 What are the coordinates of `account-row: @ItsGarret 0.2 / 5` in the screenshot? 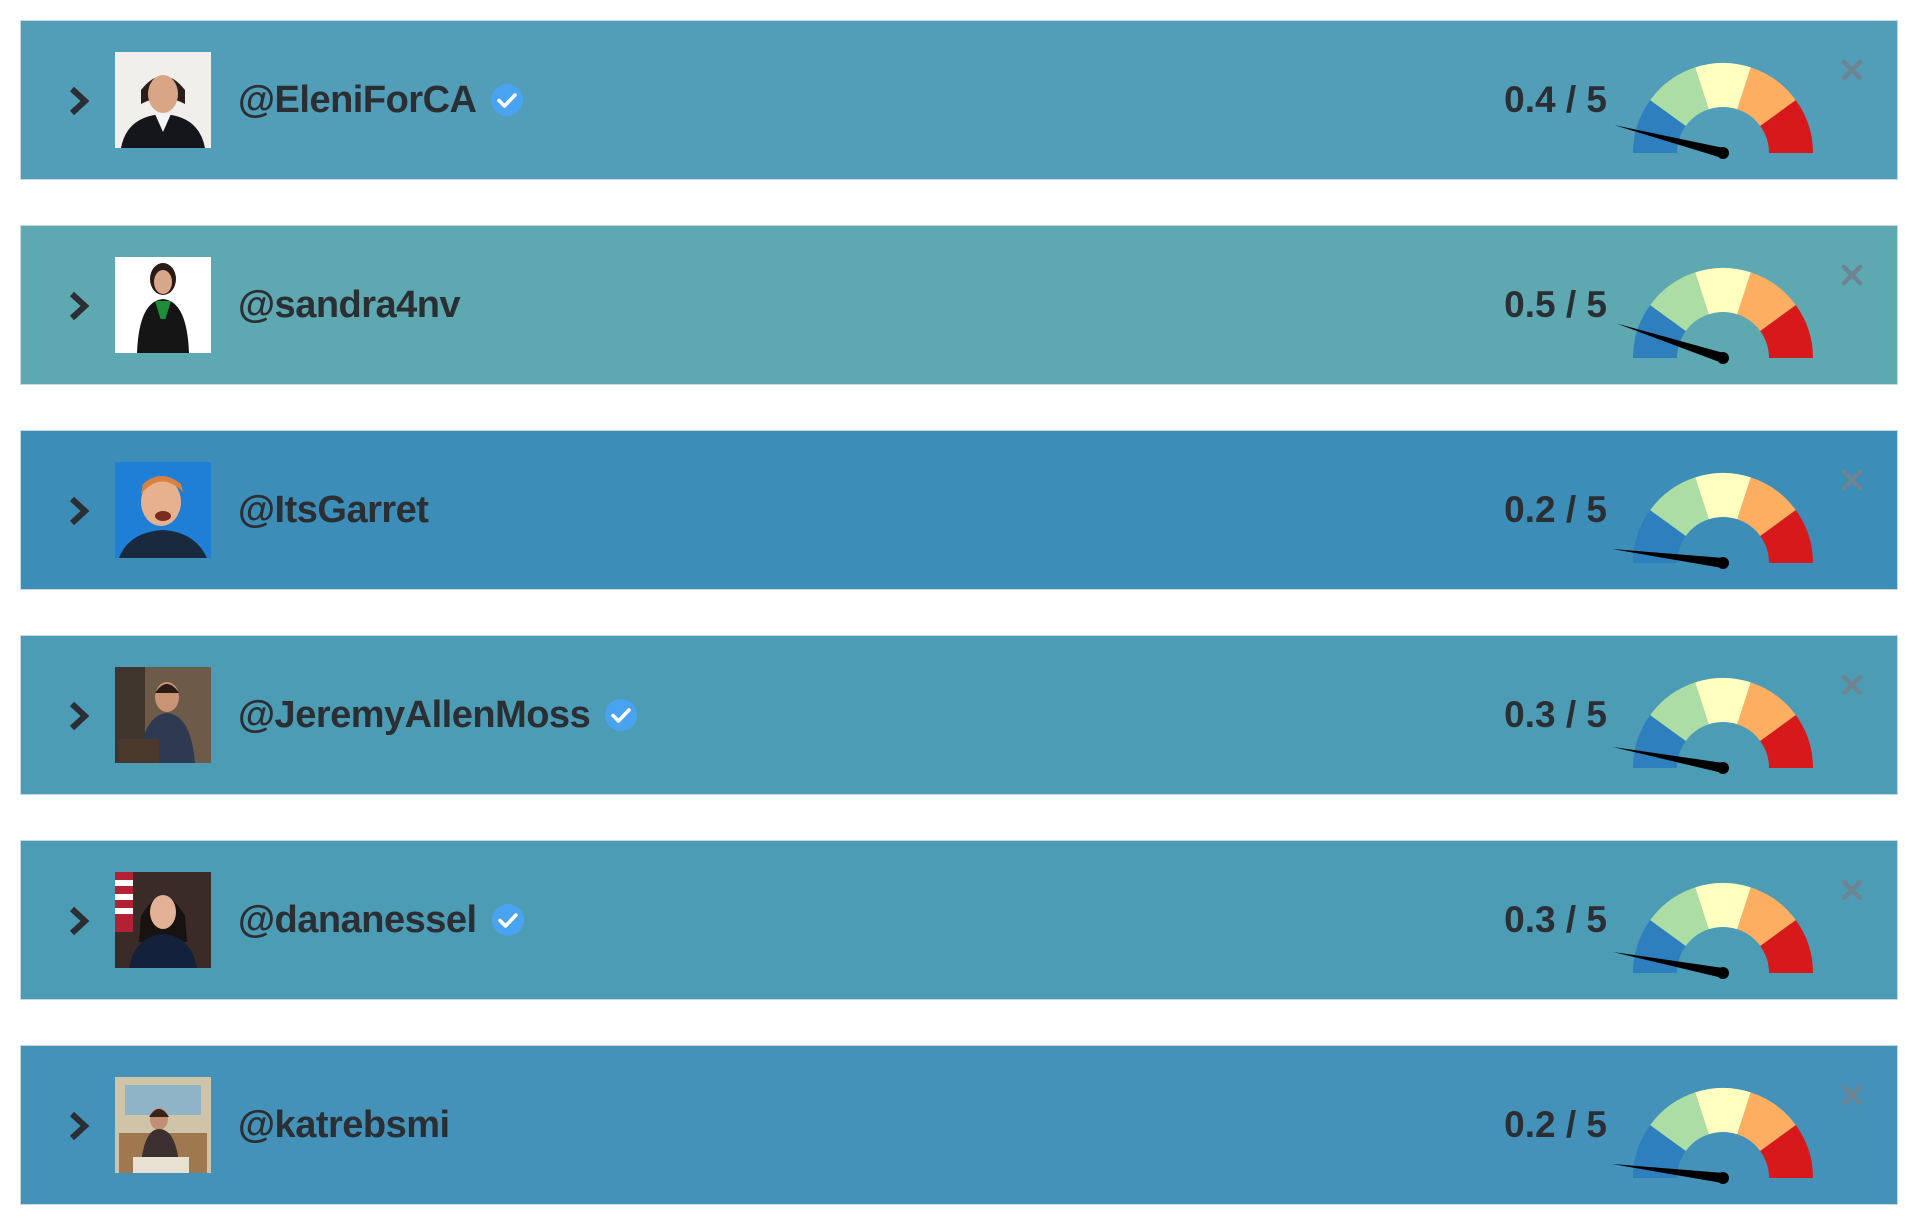 It's located at (959, 510).